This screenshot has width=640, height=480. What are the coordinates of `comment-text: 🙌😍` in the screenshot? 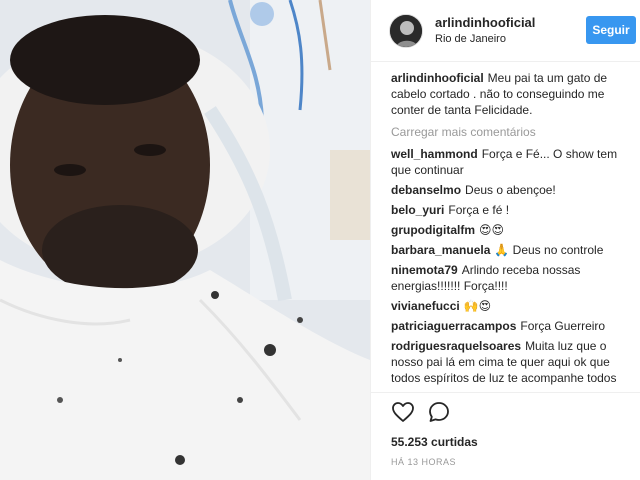 It's located at (477, 306).